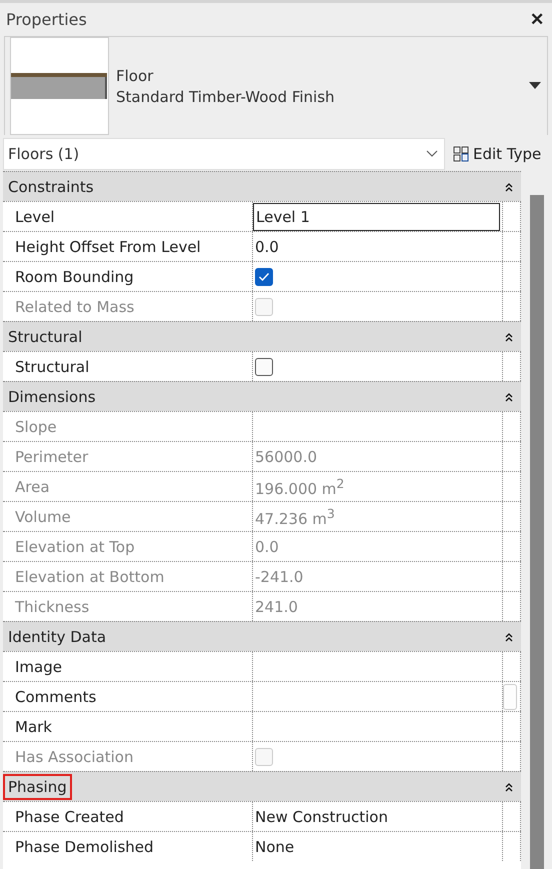 The height and width of the screenshot is (869, 552). Describe the element at coordinates (36, 427) in the screenshot. I see `property-label: Slope` at that location.